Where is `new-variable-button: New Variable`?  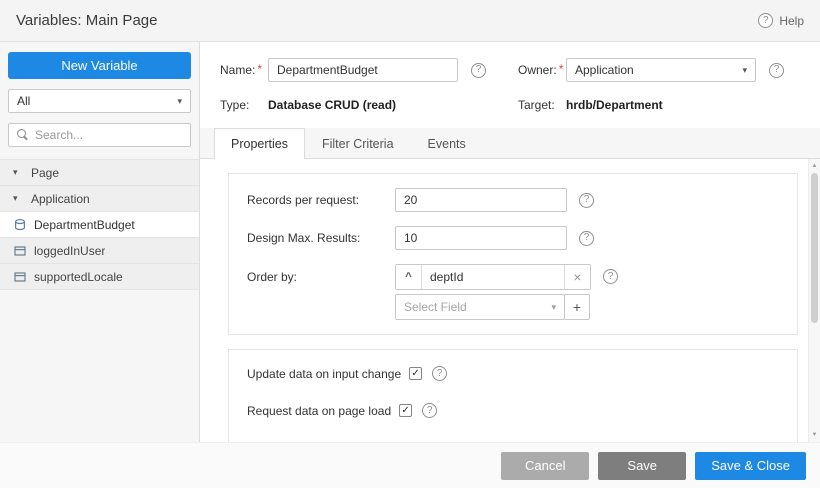
new-variable-button: New Variable is located at coordinates (99, 65).